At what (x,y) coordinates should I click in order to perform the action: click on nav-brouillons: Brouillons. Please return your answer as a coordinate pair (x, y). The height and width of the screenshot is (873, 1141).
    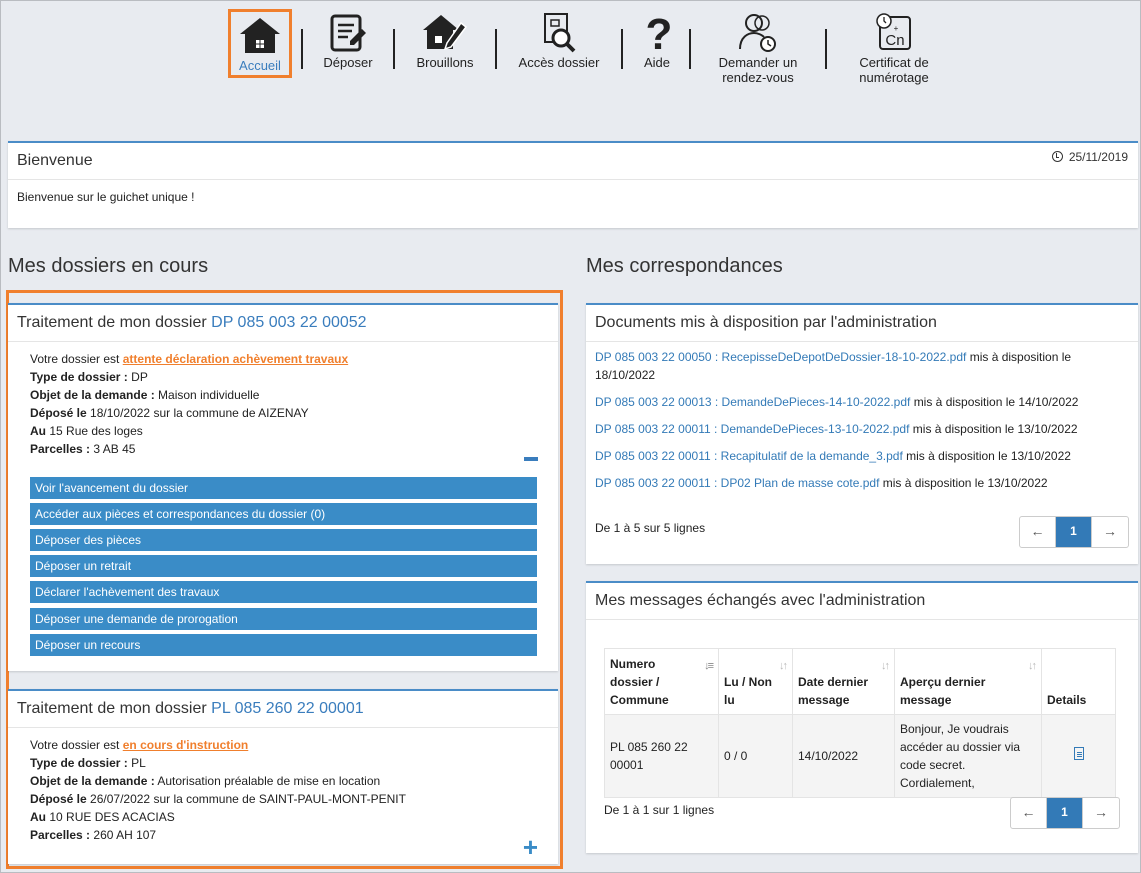
    Looking at the image, I should click on (445, 40).